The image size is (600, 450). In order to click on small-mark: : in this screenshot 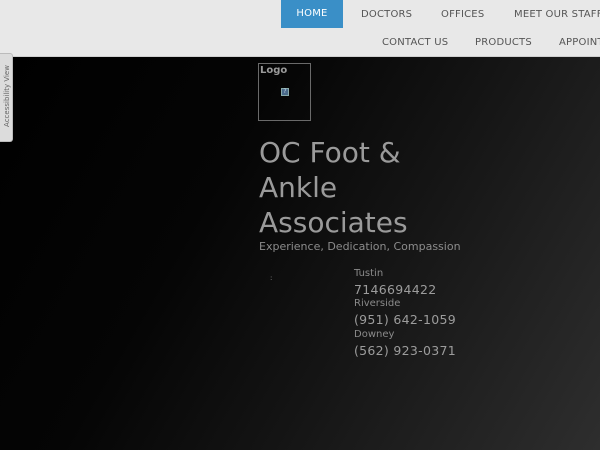, I will do `click(271, 278)`.